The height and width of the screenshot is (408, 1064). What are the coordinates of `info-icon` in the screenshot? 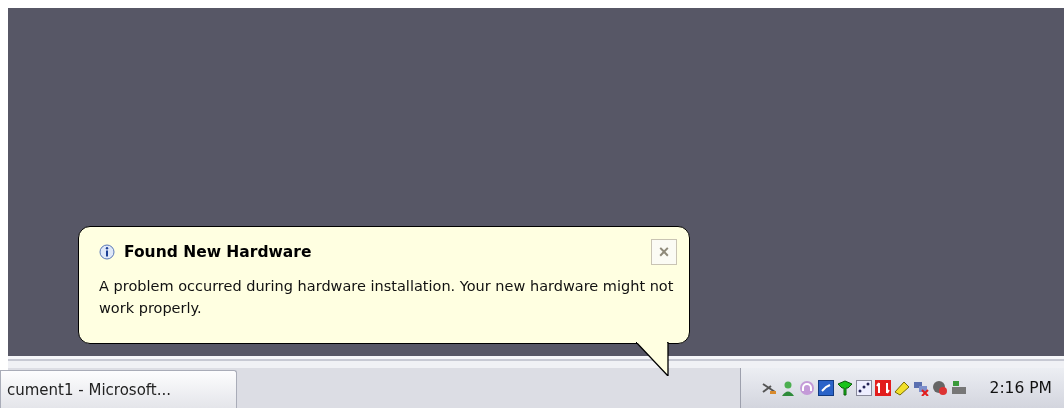 It's located at (107, 252).